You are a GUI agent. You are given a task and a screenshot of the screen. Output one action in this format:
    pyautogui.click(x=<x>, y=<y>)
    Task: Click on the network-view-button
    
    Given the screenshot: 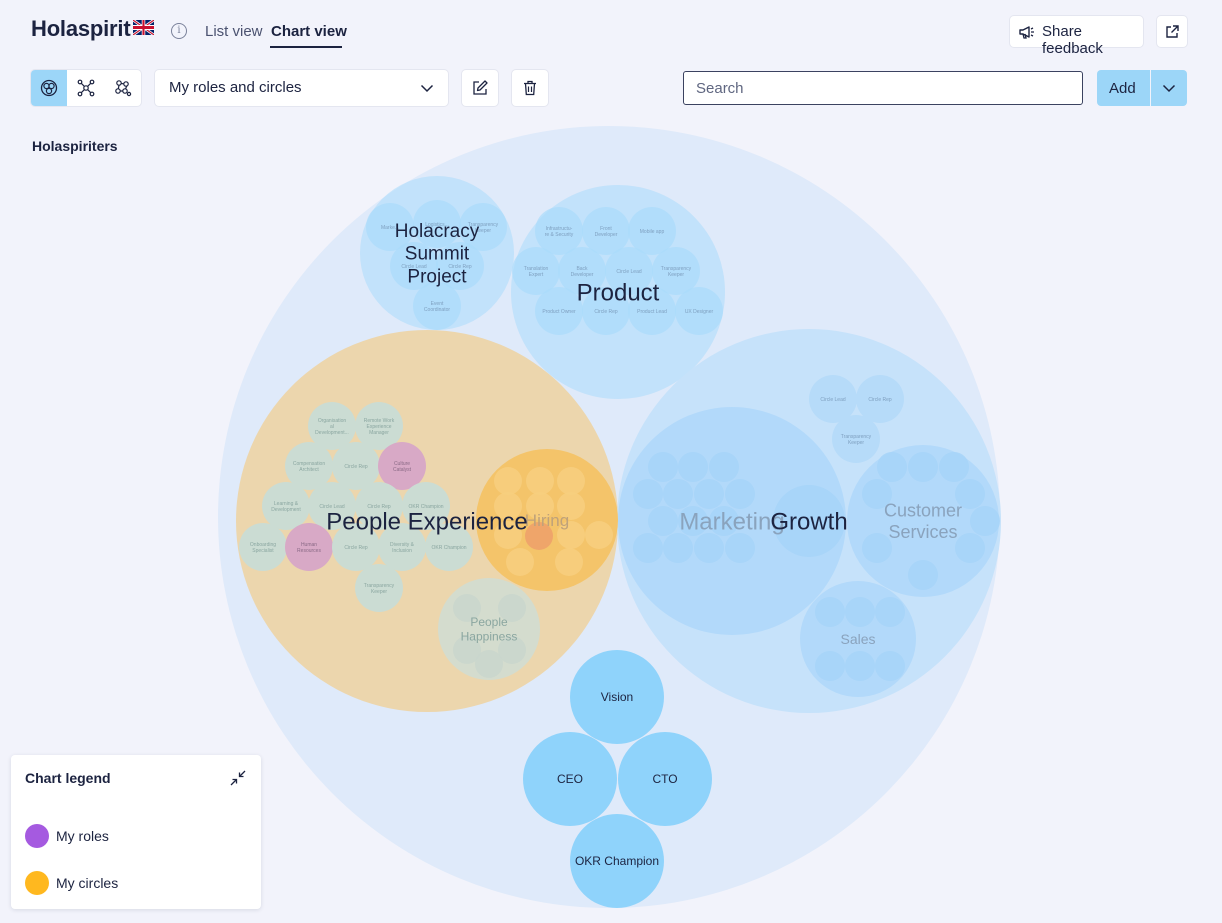 What is the action you would take?
    pyautogui.click(x=86, y=88)
    